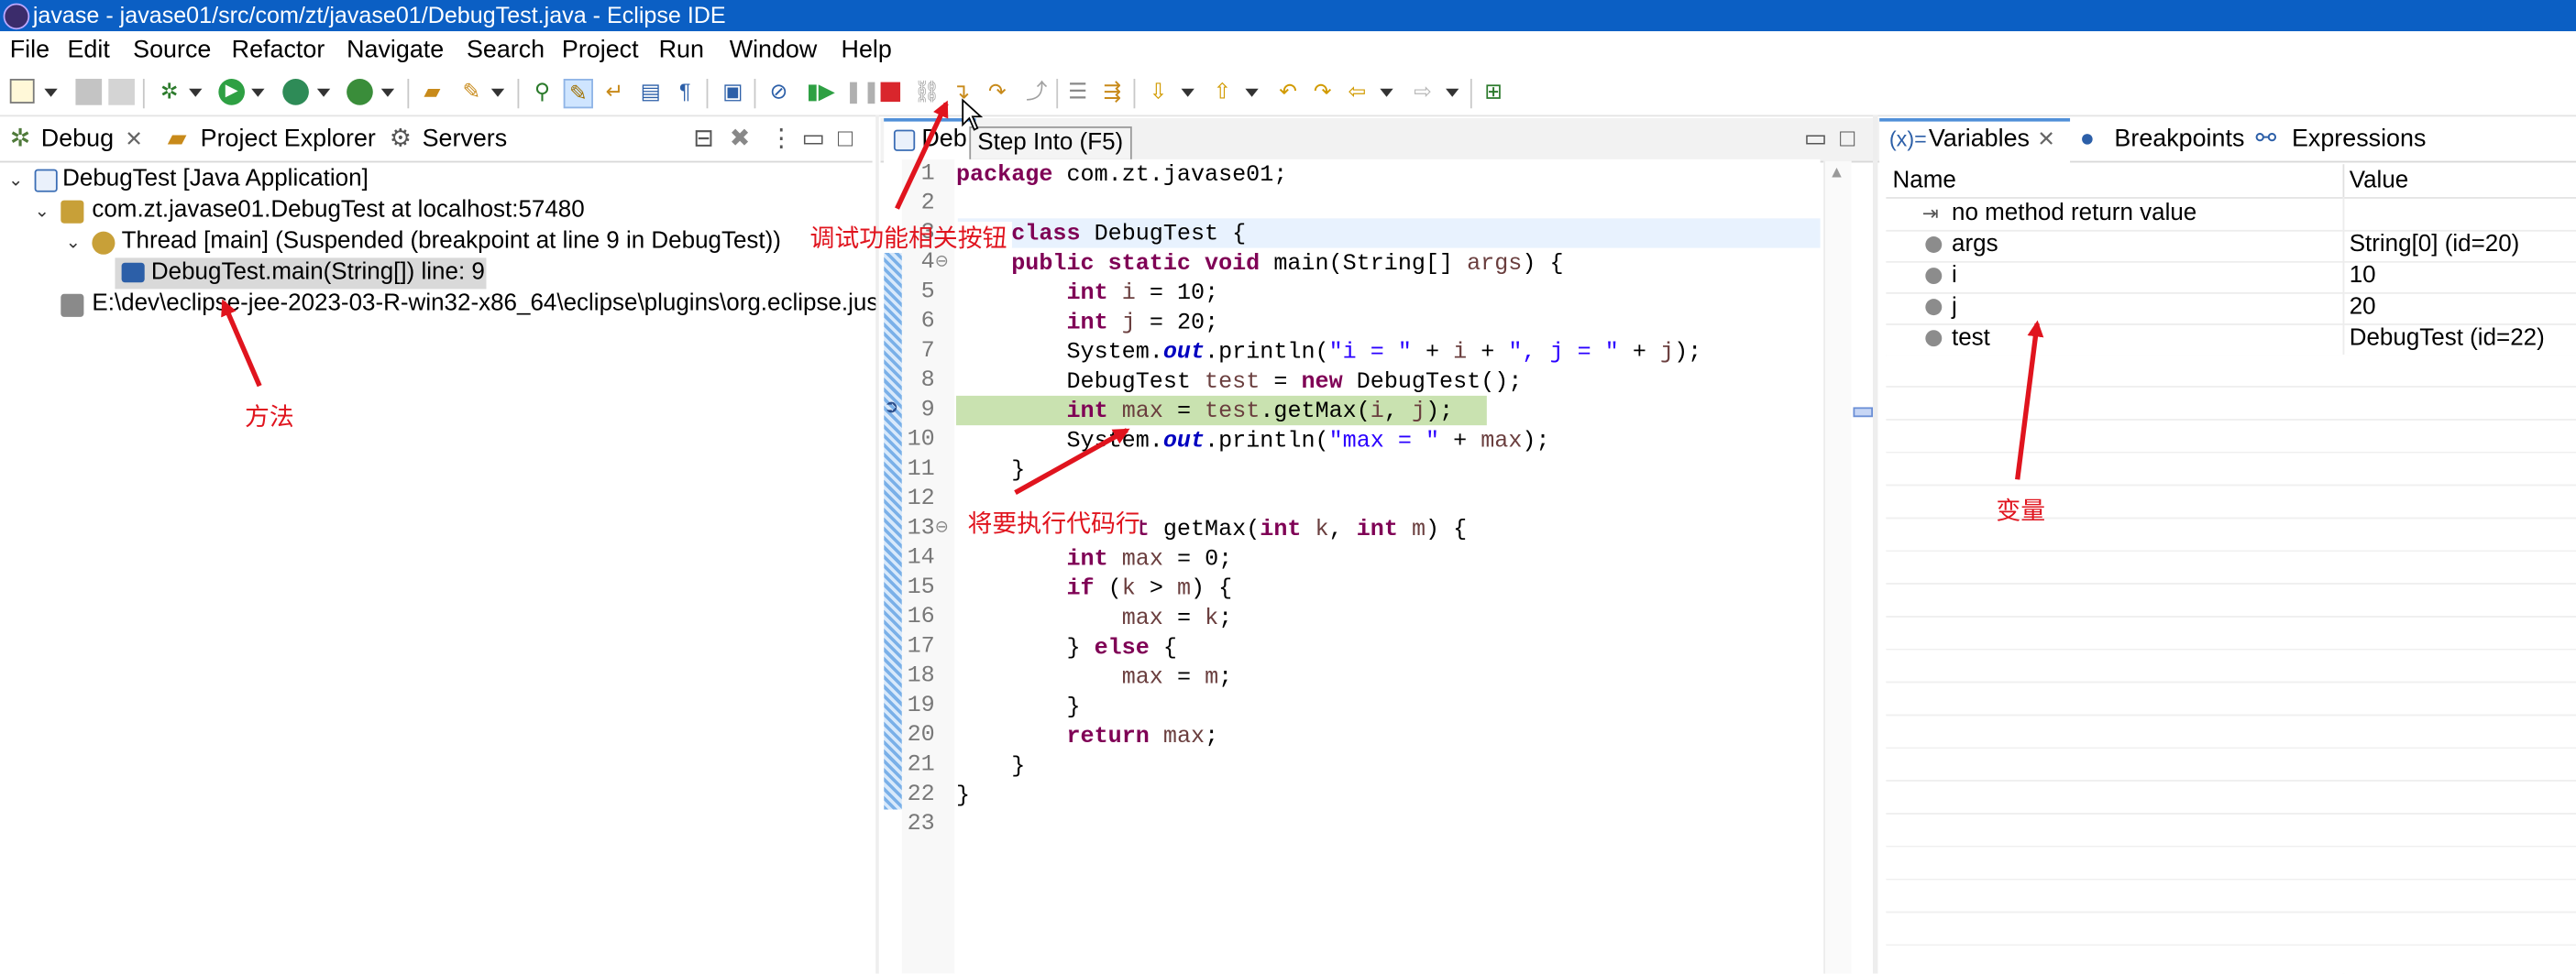 The width and height of the screenshot is (2576, 974). What do you see at coordinates (1053, 523) in the screenshot?
I see `annotation-next-line: 将要执行代码行` at bounding box center [1053, 523].